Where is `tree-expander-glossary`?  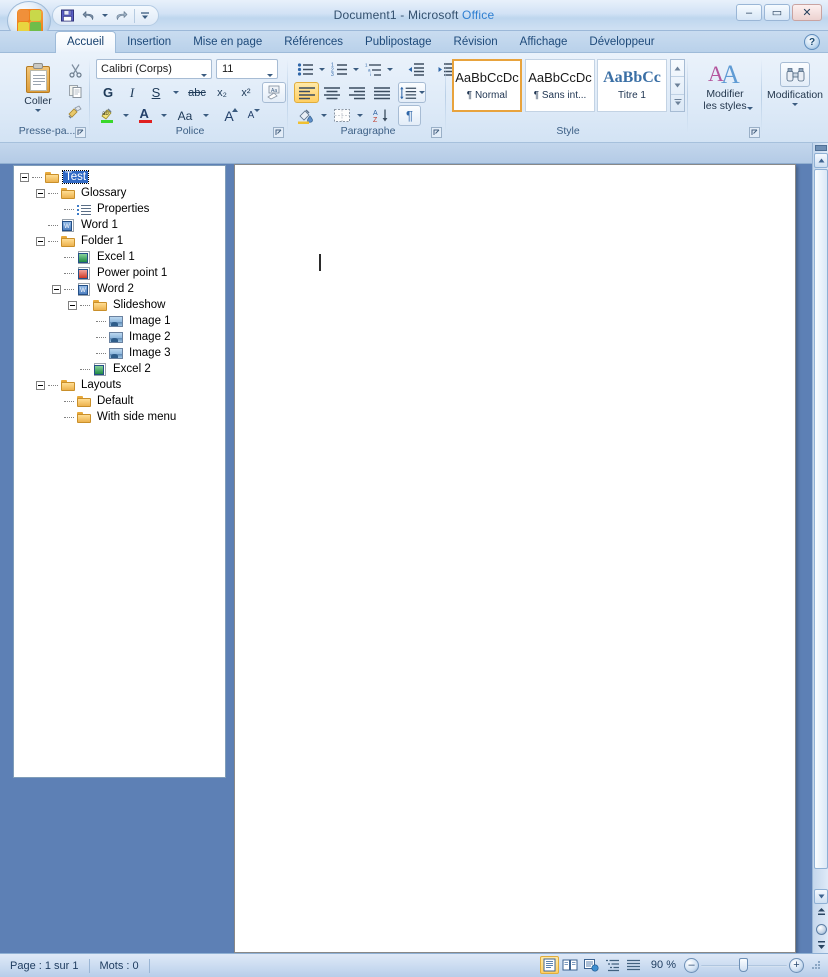 tree-expander-glossary is located at coordinates (40, 193).